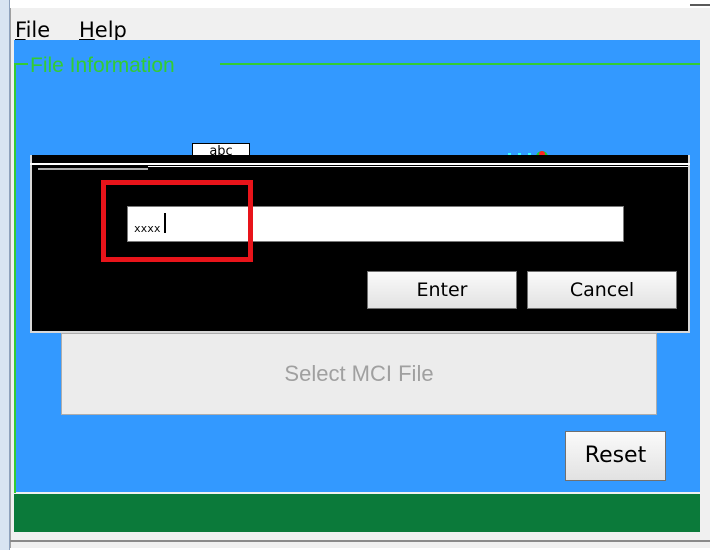  Describe the element at coordinates (375, 224) in the screenshot. I see `text-input-field` at that location.